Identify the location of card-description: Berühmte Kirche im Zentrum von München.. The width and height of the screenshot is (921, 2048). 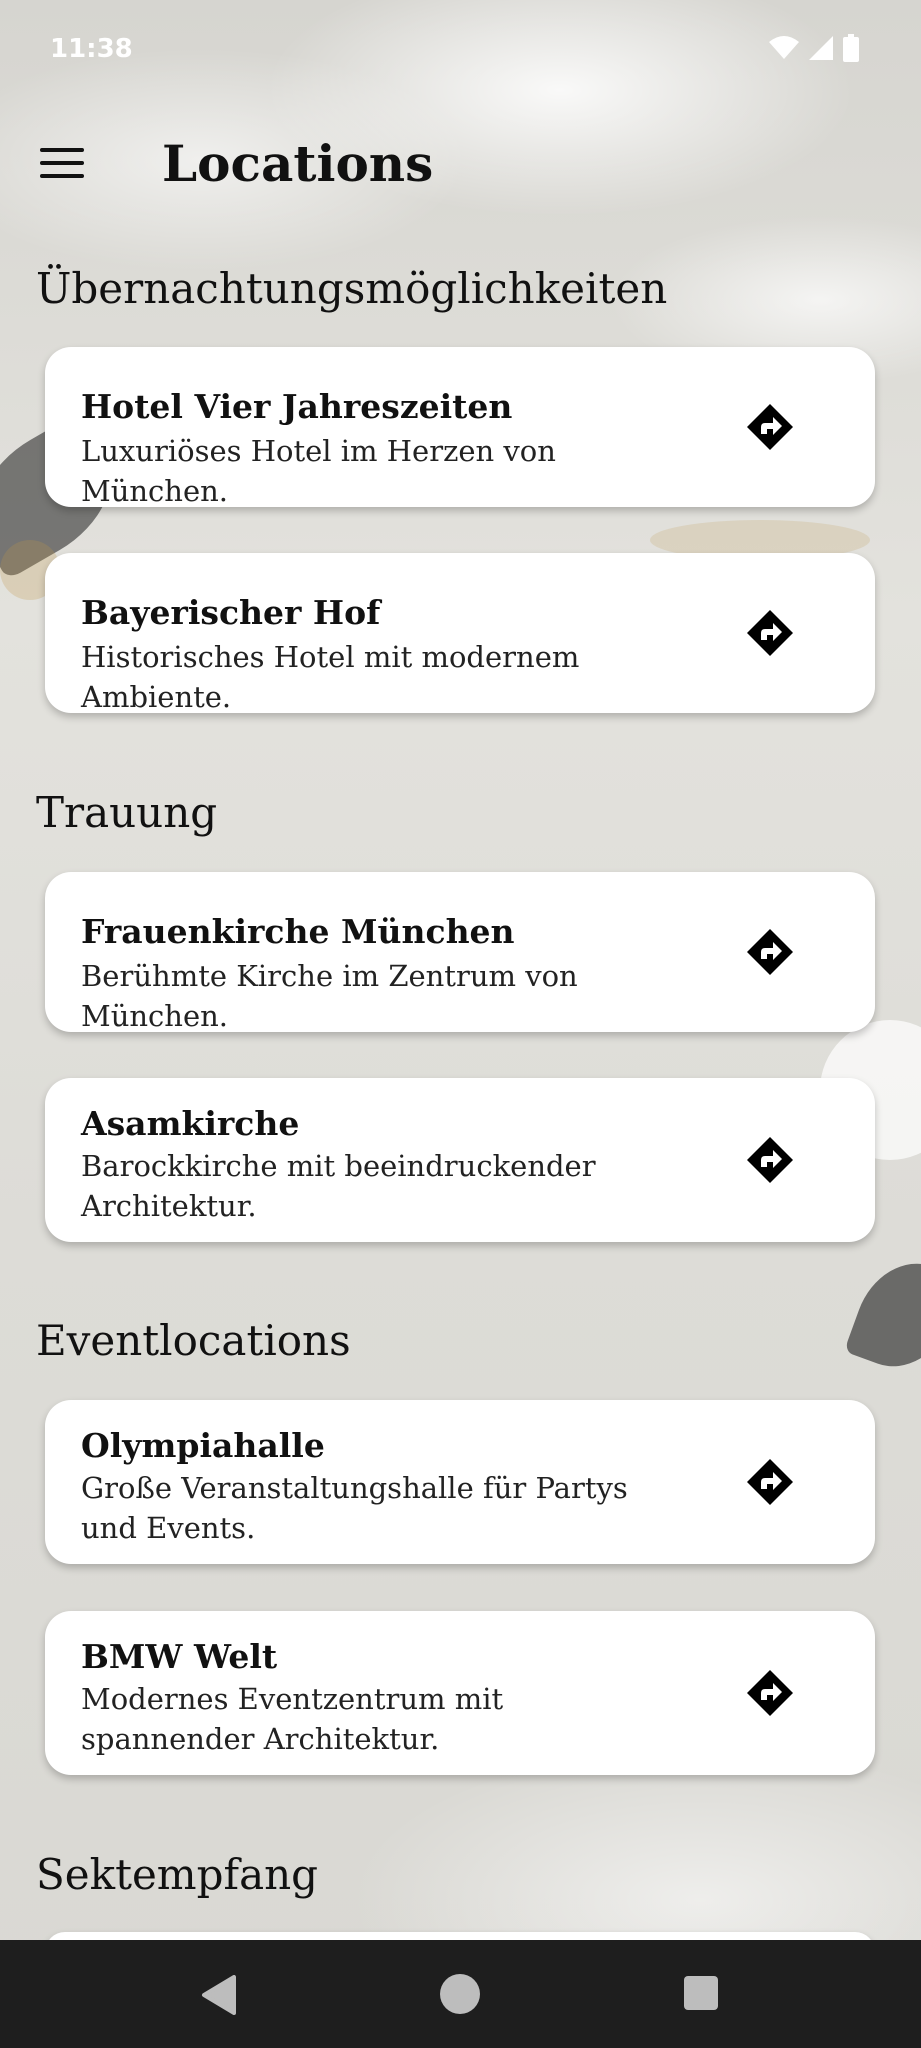
(329, 996).